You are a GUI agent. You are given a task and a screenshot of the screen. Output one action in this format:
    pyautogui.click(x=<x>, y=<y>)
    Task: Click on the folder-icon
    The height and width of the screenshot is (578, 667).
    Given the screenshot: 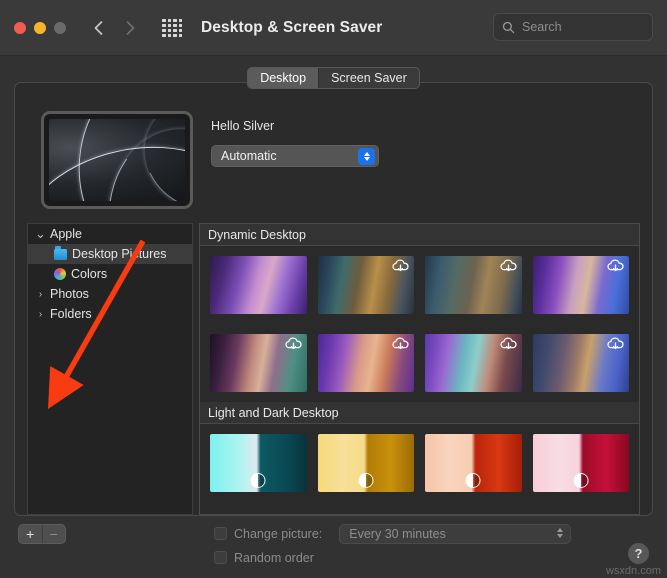 What is the action you would take?
    pyautogui.click(x=60, y=253)
    